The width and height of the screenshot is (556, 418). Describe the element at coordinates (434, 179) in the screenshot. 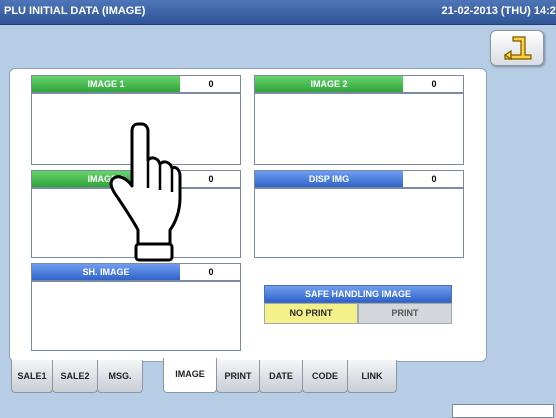

I see `disp-img-count: 0` at that location.